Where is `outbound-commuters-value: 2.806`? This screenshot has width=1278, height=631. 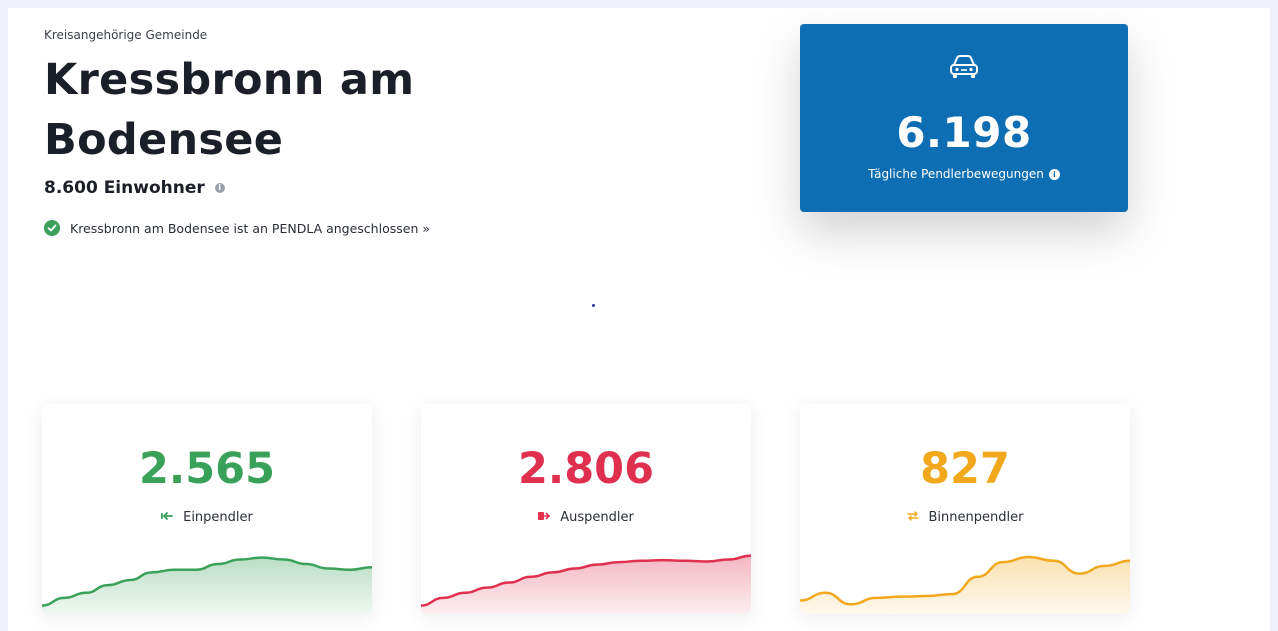 outbound-commuters-value: 2.806 is located at coordinates (585, 469).